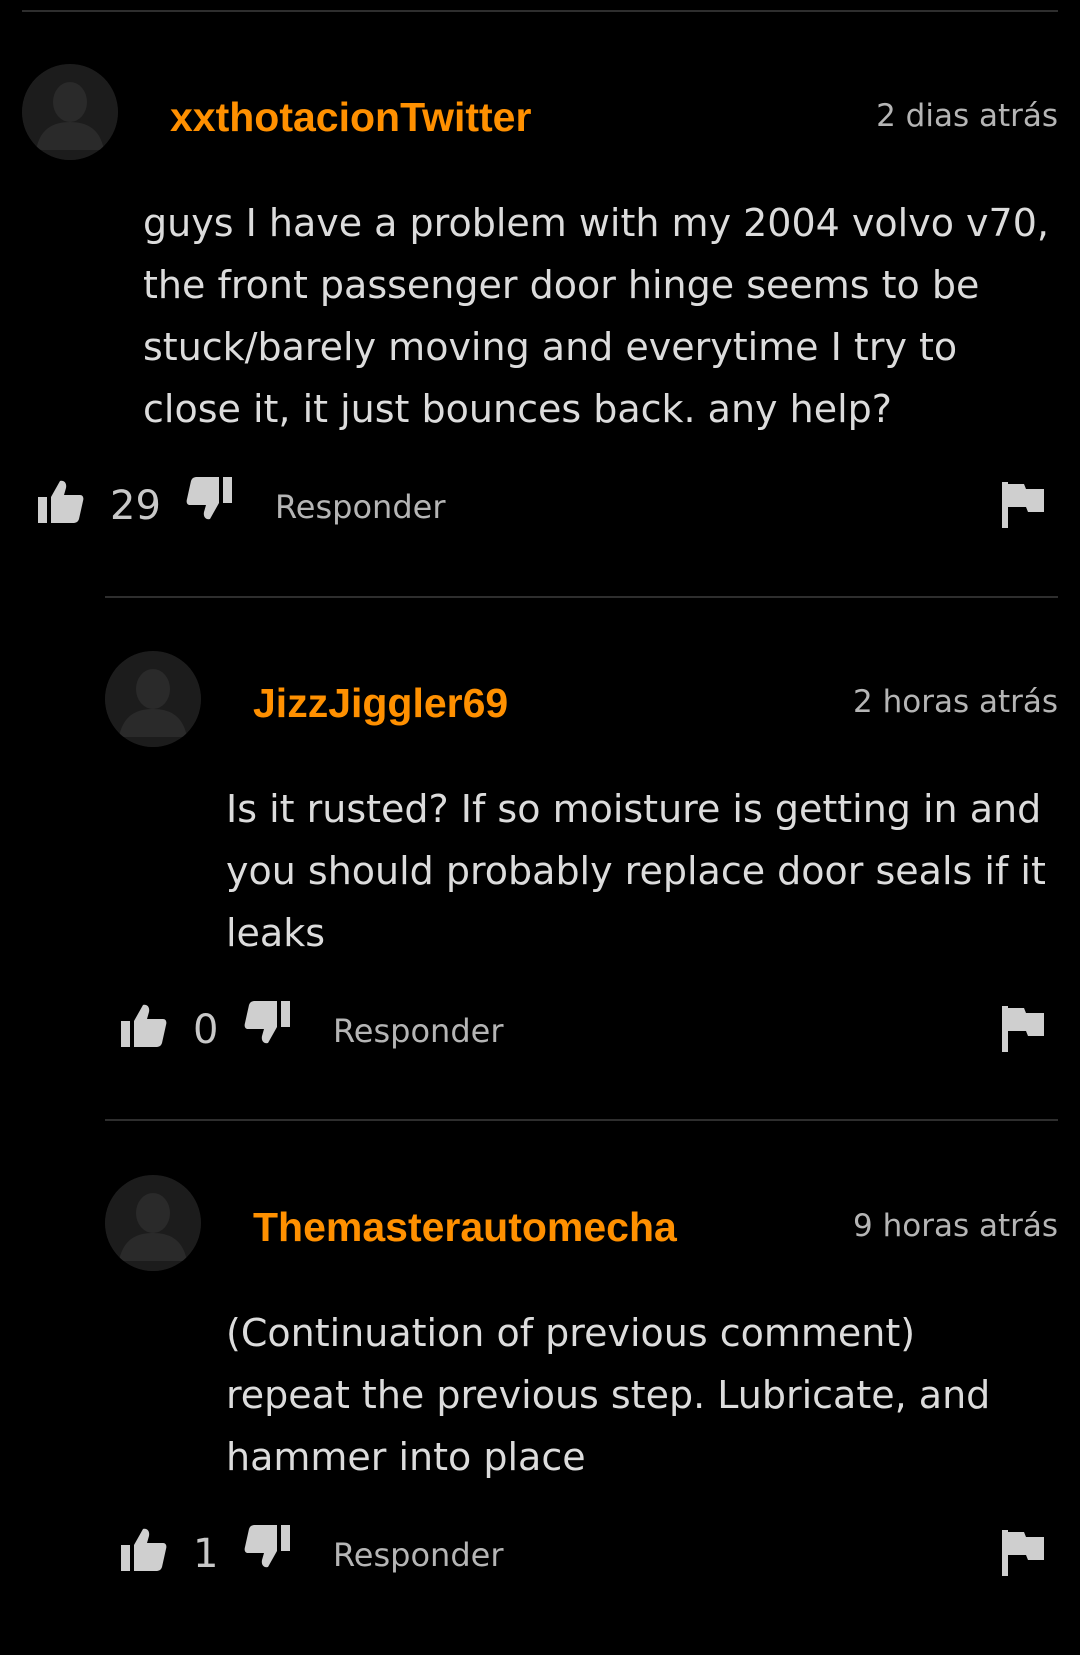 This screenshot has height=1655, width=1080. I want to click on comment-username: JizzJiggler69, so click(380, 703).